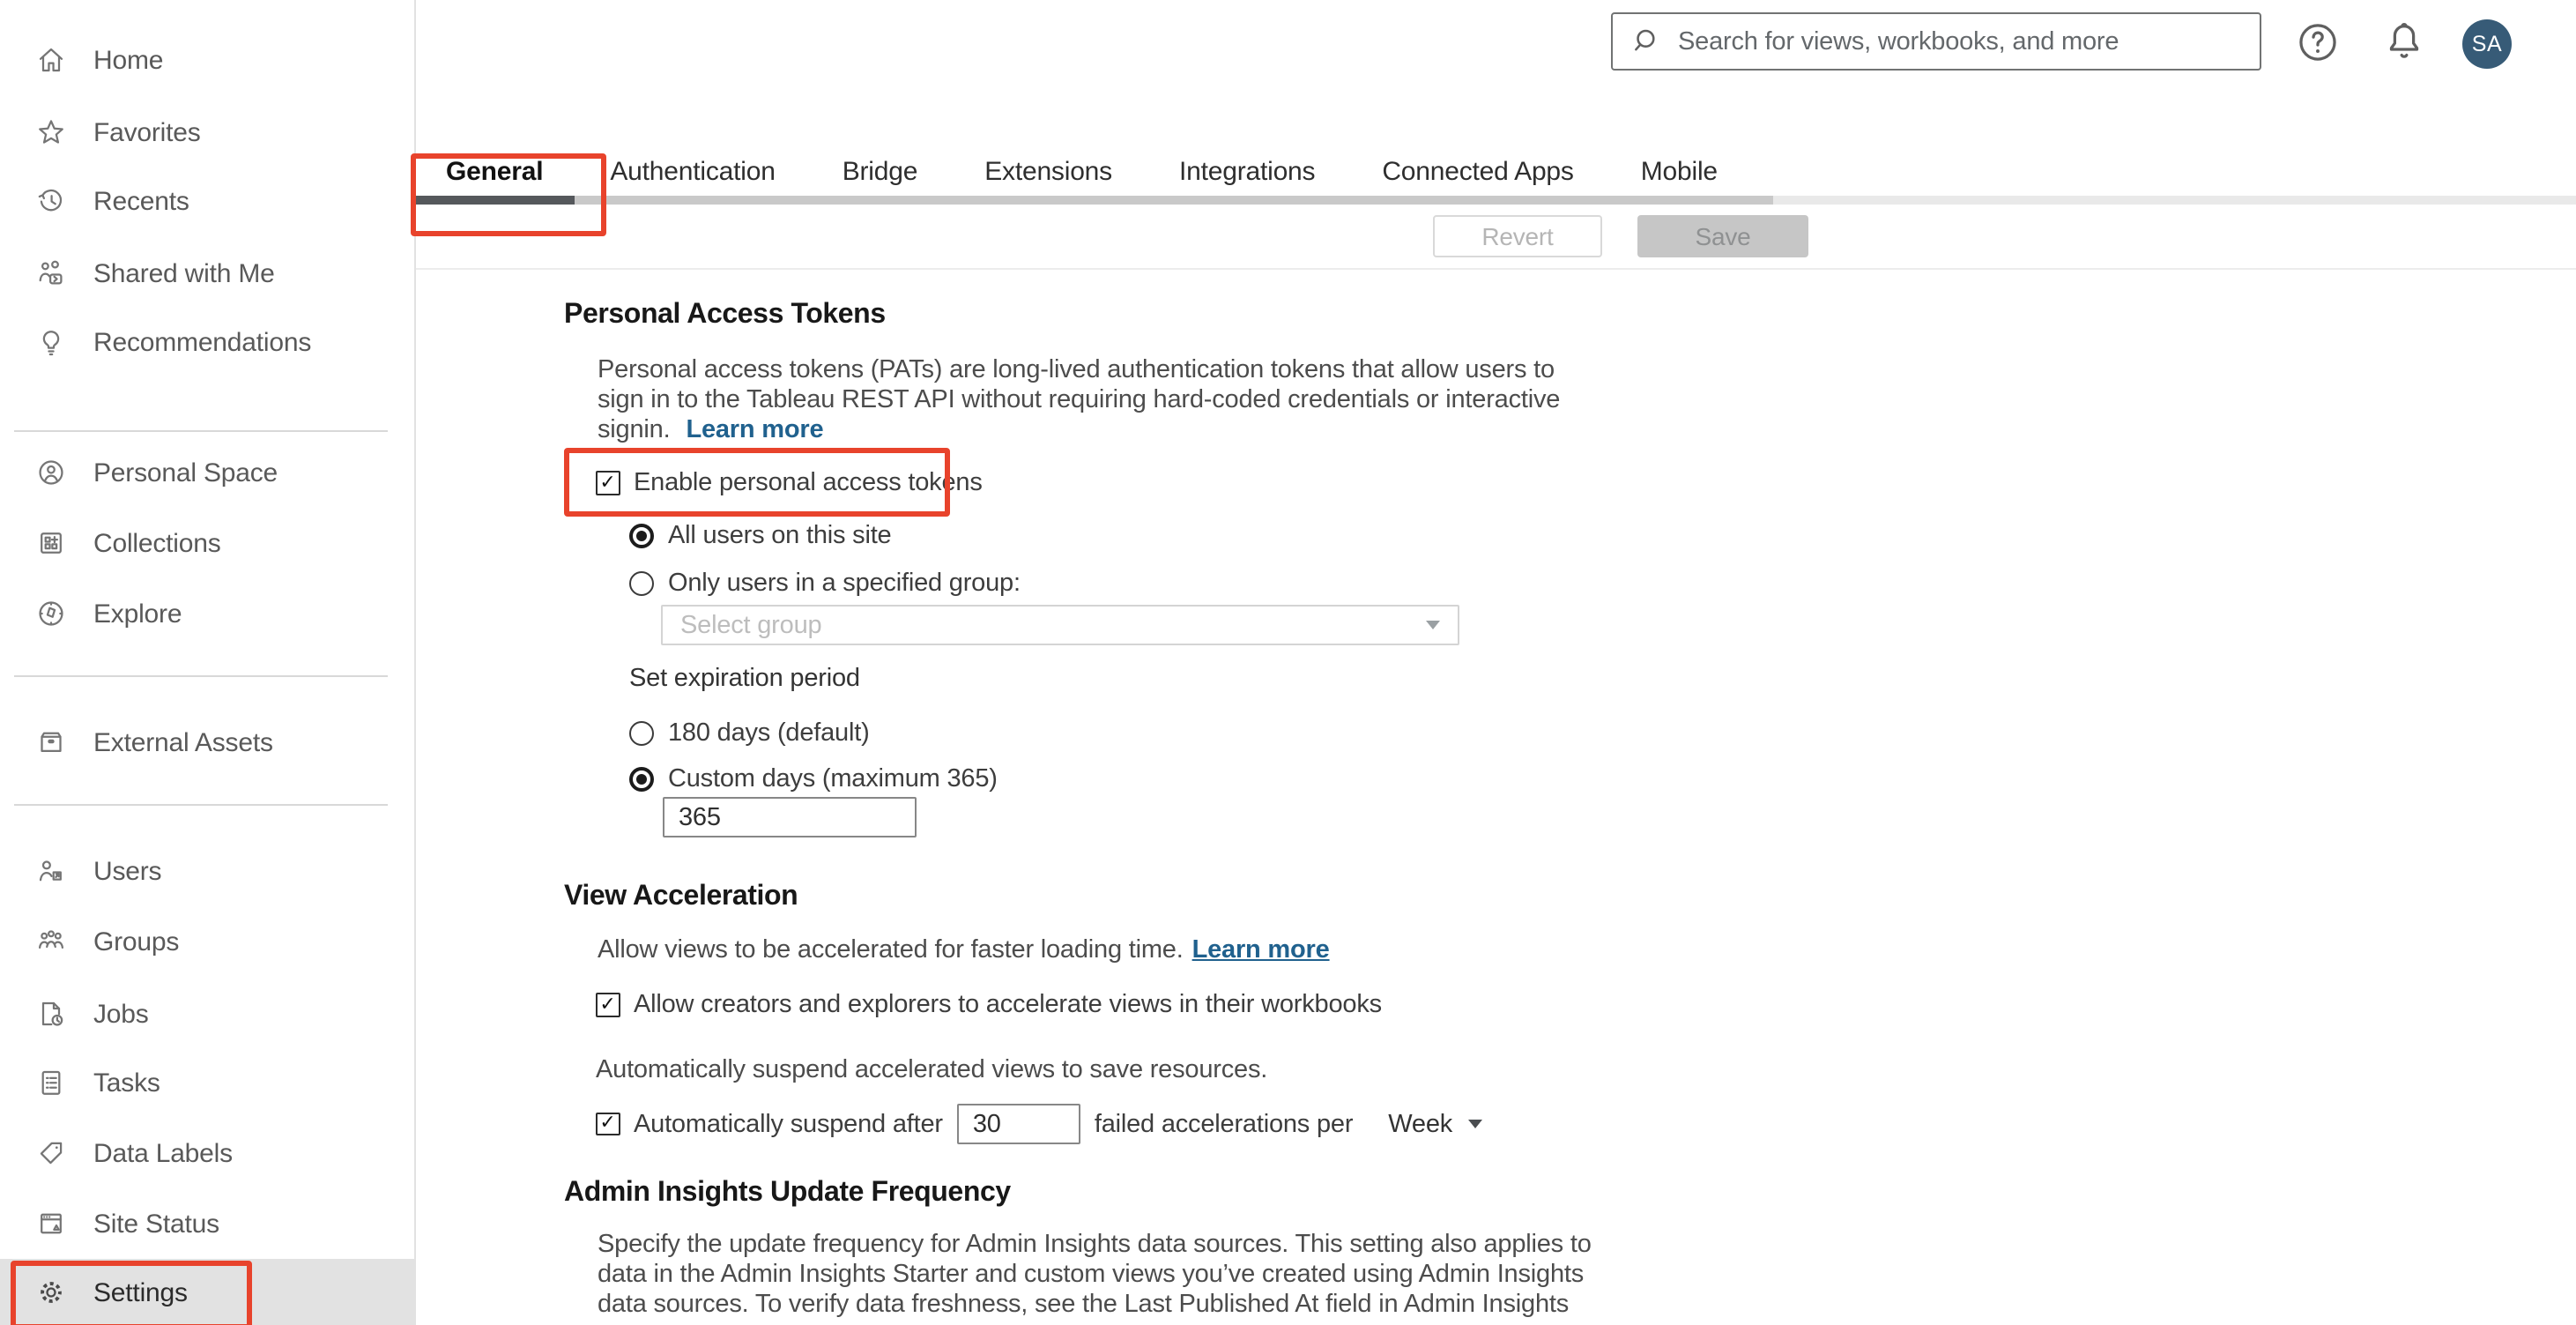 The width and height of the screenshot is (2576, 1325). Describe the element at coordinates (121, 1014) in the screenshot. I see `sidebar-item-label: Jobs` at that location.